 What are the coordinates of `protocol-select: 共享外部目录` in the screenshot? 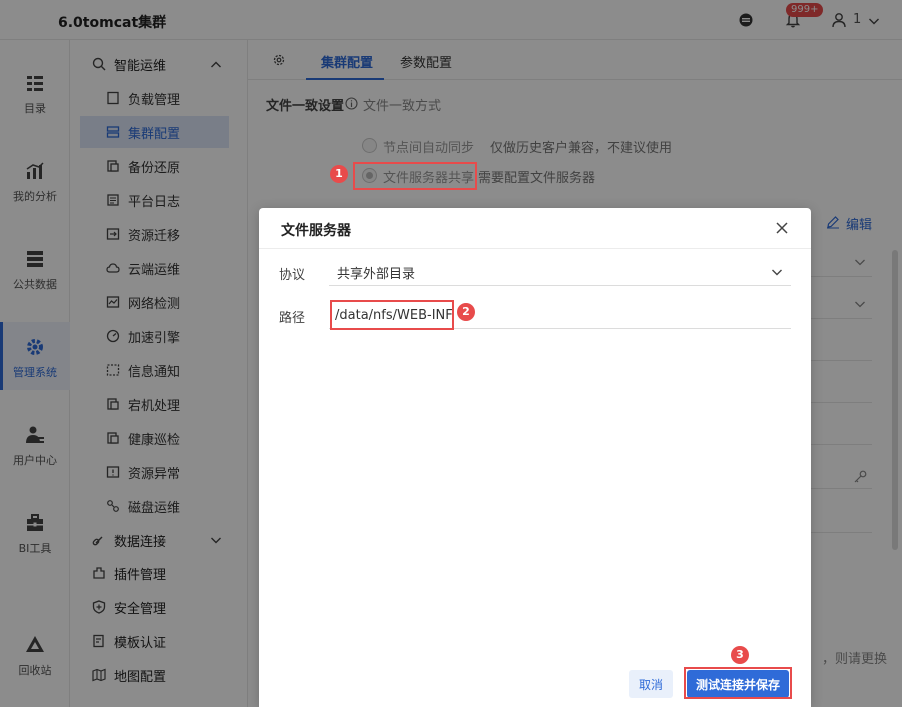 It's located at (376, 272).